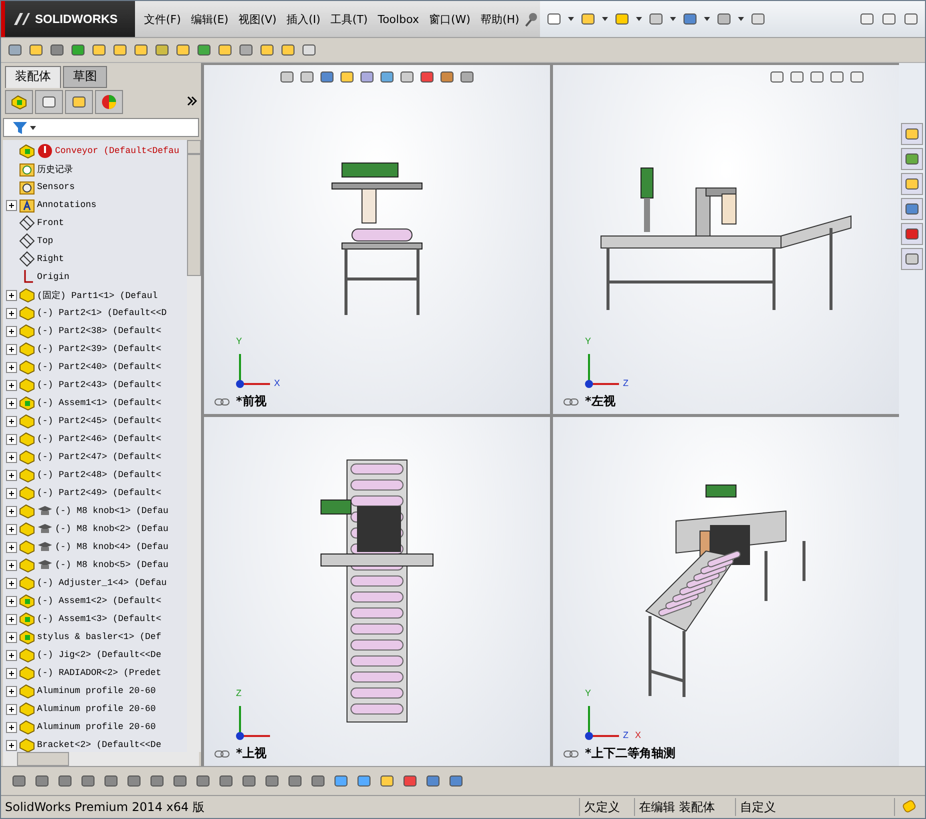 Image resolution: width=926 pixels, height=819 pixels. What do you see at coordinates (117, 151) in the screenshot?
I see `tree-item: Conveyor (Default<Defau` at bounding box center [117, 151].